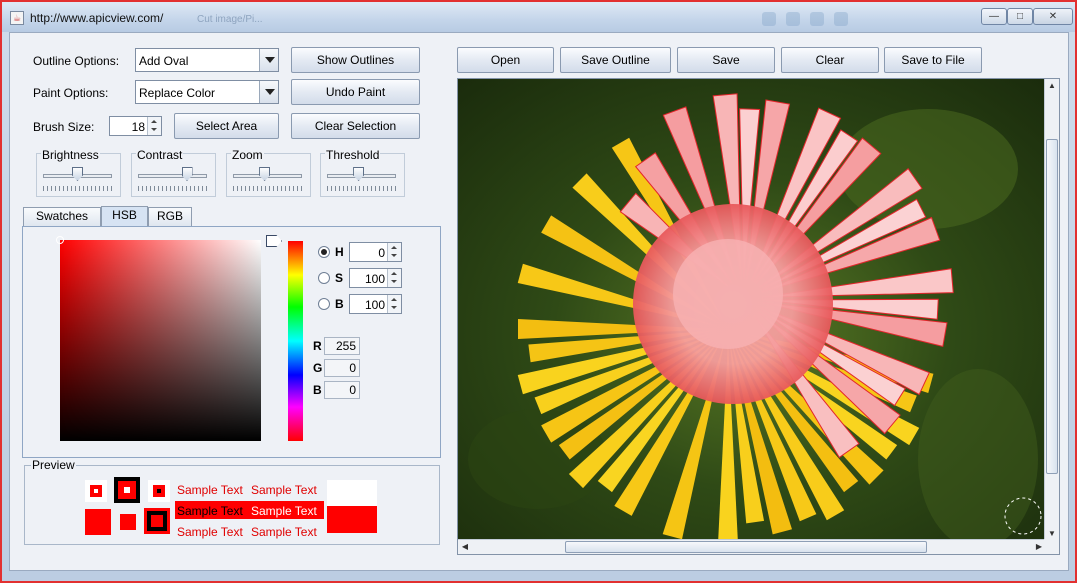 The width and height of the screenshot is (1077, 583). What do you see at coordinates (830, 60) in the screenshot?
I see `clear-button: Clear` at bounding box center [830, 60].